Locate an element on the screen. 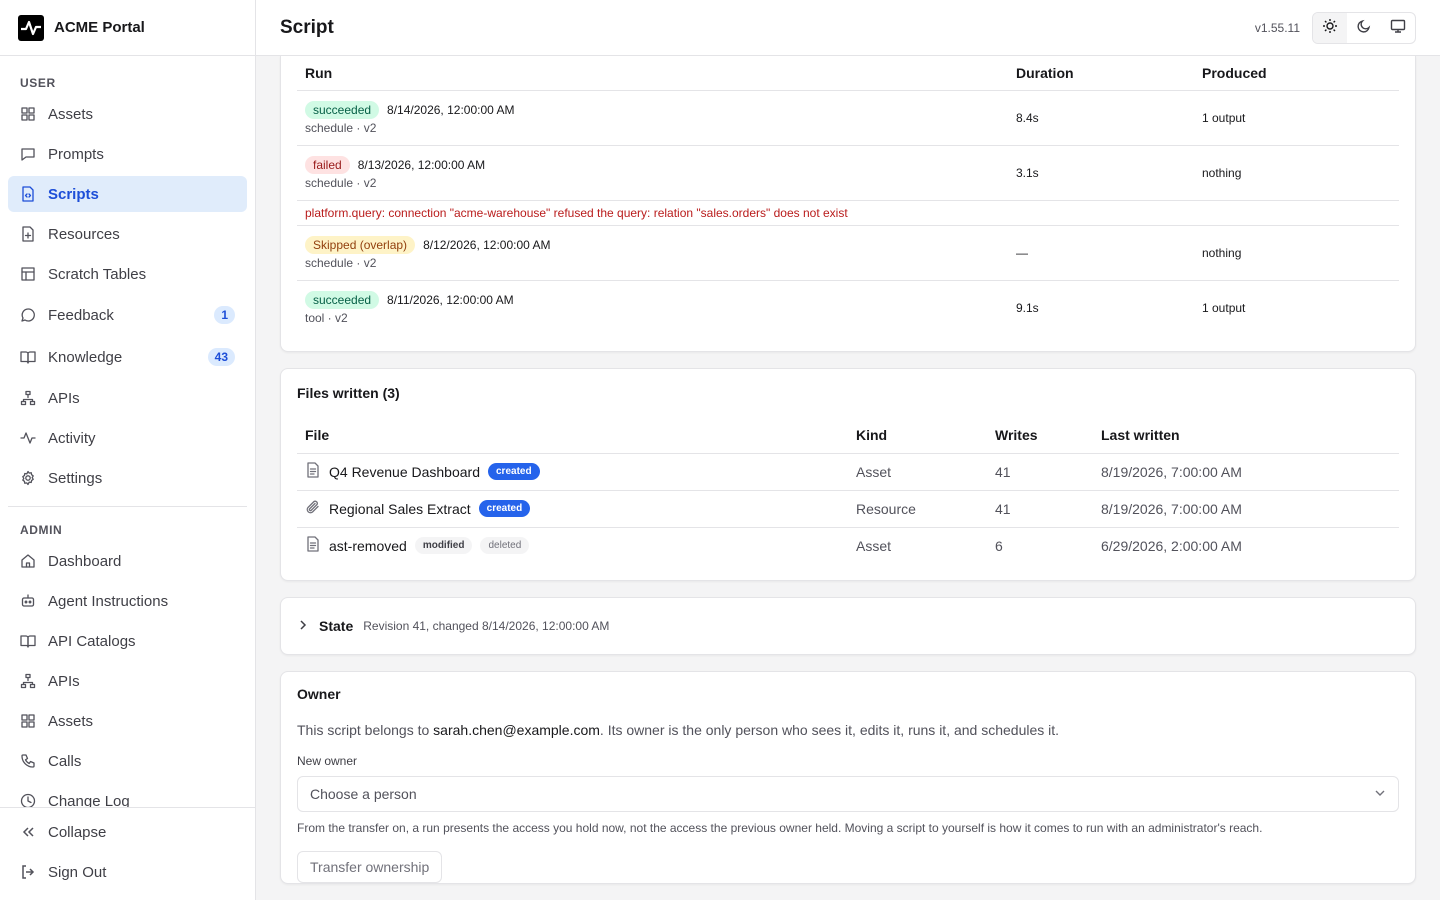  sidebar-admin-item-agent-instructions: Agent Instructions is located at coordinates (127, 601).